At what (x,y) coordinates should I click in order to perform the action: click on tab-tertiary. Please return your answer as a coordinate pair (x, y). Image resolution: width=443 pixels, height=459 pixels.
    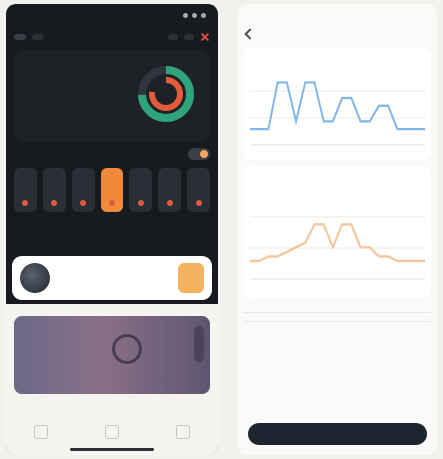
    Looking at the image, I should click on (56, 37).